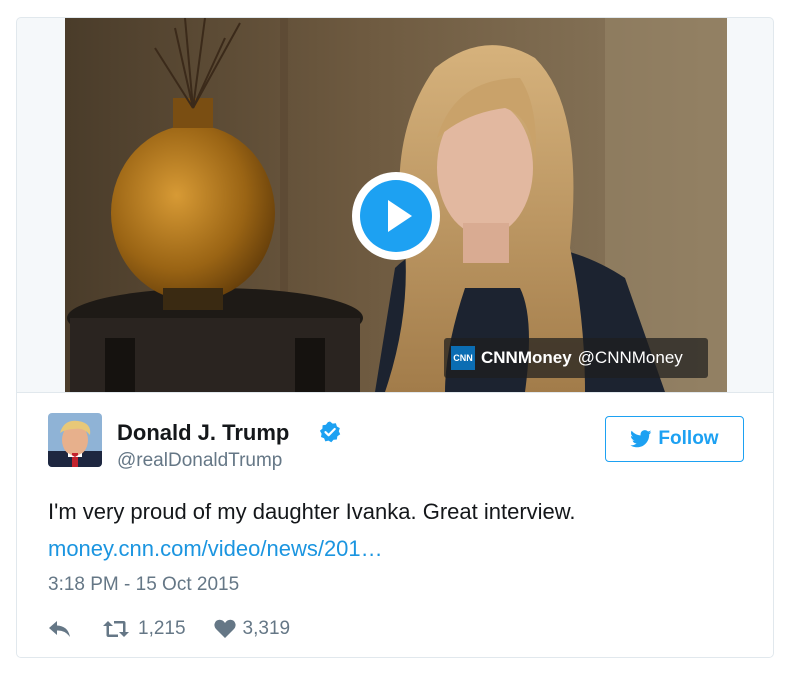  Describe the element at coordinates (463, 358) in the screenshot. I see `cnn-logo-icon: CNN` at that location.